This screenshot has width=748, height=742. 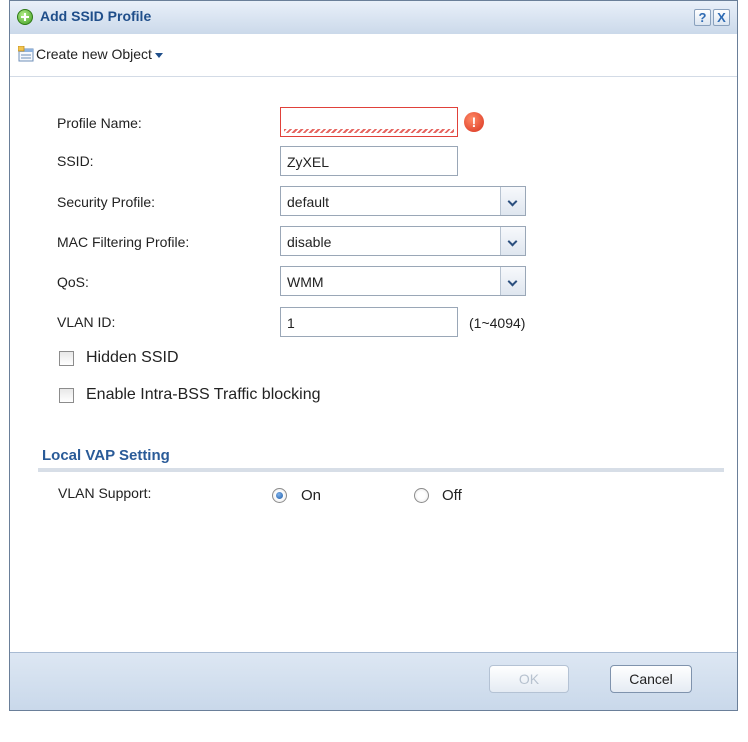 I want to click on section-divider, so click(x=381, y=470).